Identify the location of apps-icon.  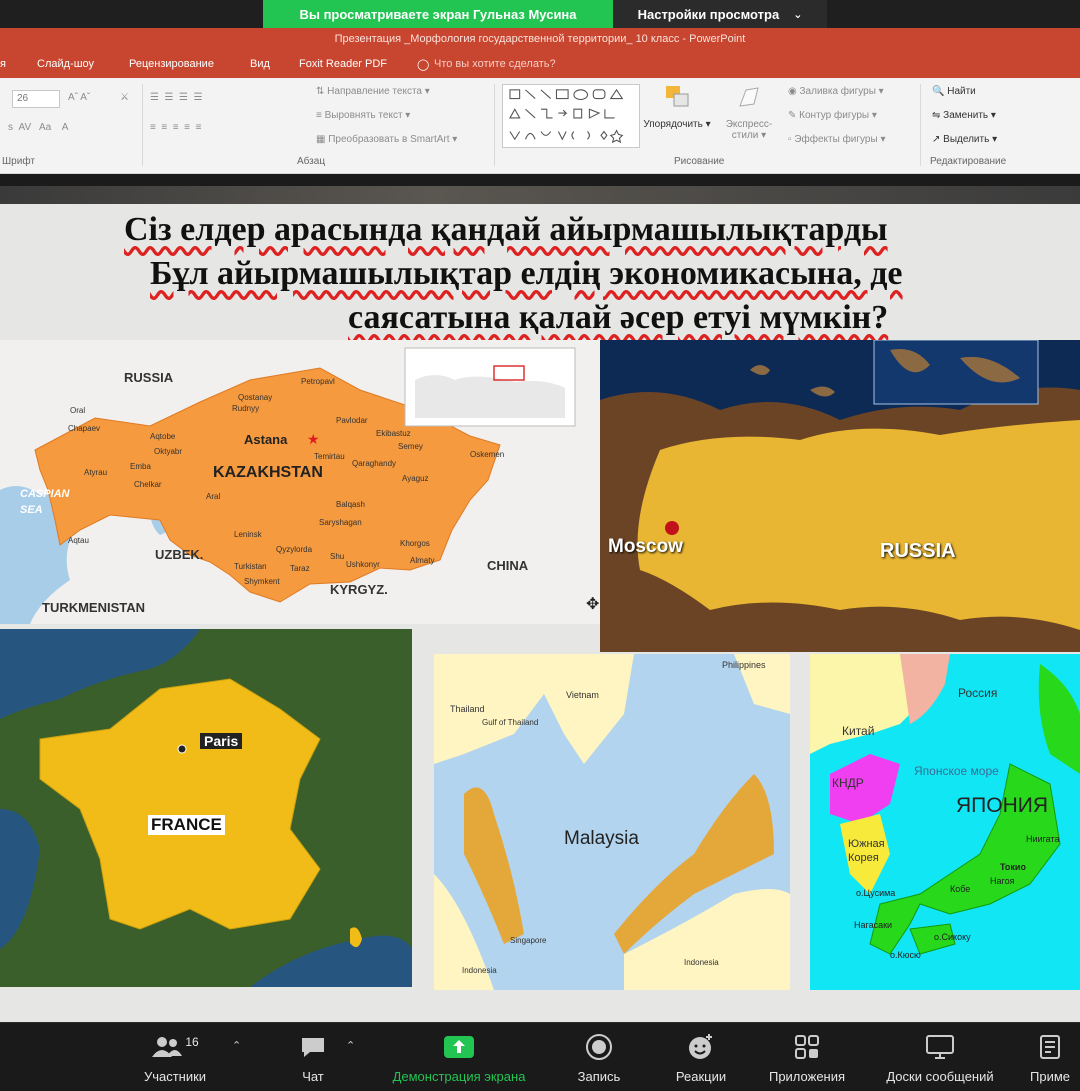
(807, 1047).